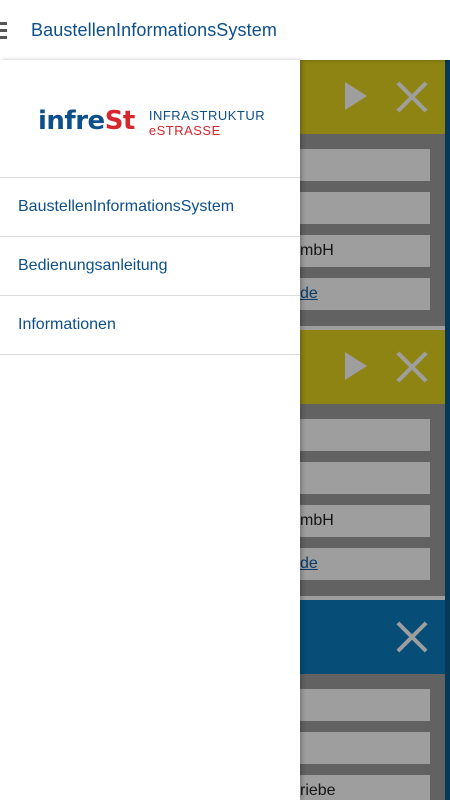 This screenshot has width=450, height=800. What do you see at coordinates (154, 29) in the screenshot?
I see `app-title: BaustellenInformationsSystem` at bounding box center [154, 29].